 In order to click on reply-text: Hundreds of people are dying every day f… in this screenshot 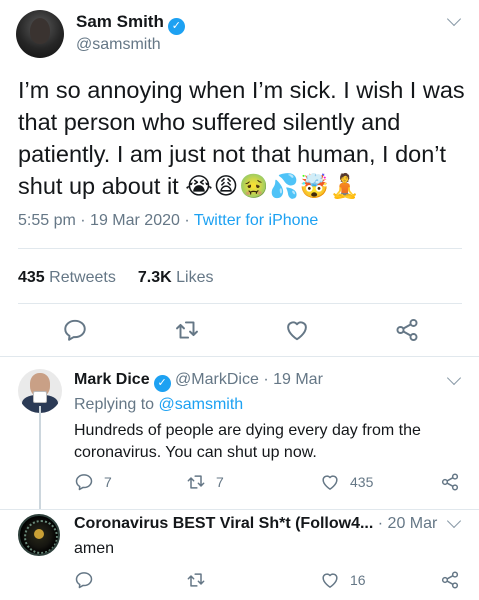, I will do `click(247, 441)`.